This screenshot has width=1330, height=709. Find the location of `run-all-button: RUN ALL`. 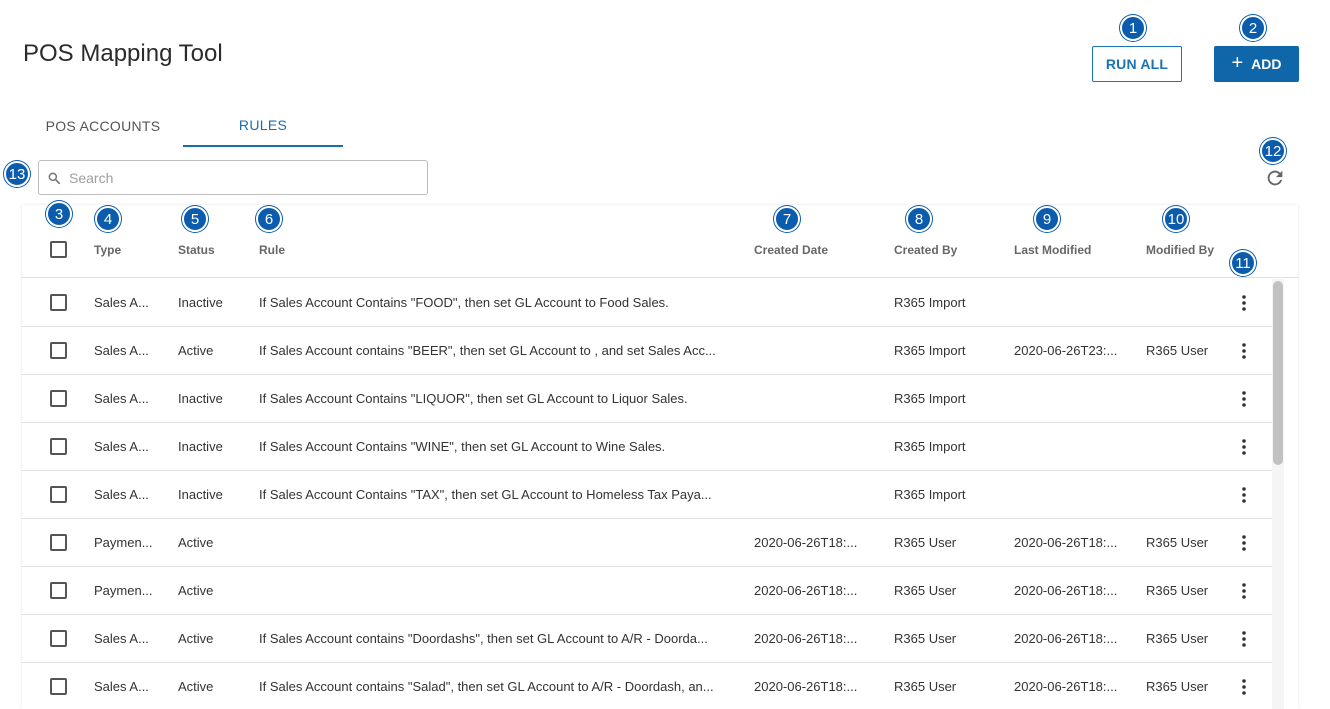

run-all-button: RUN ALL is located at coordinates (1137, 64).